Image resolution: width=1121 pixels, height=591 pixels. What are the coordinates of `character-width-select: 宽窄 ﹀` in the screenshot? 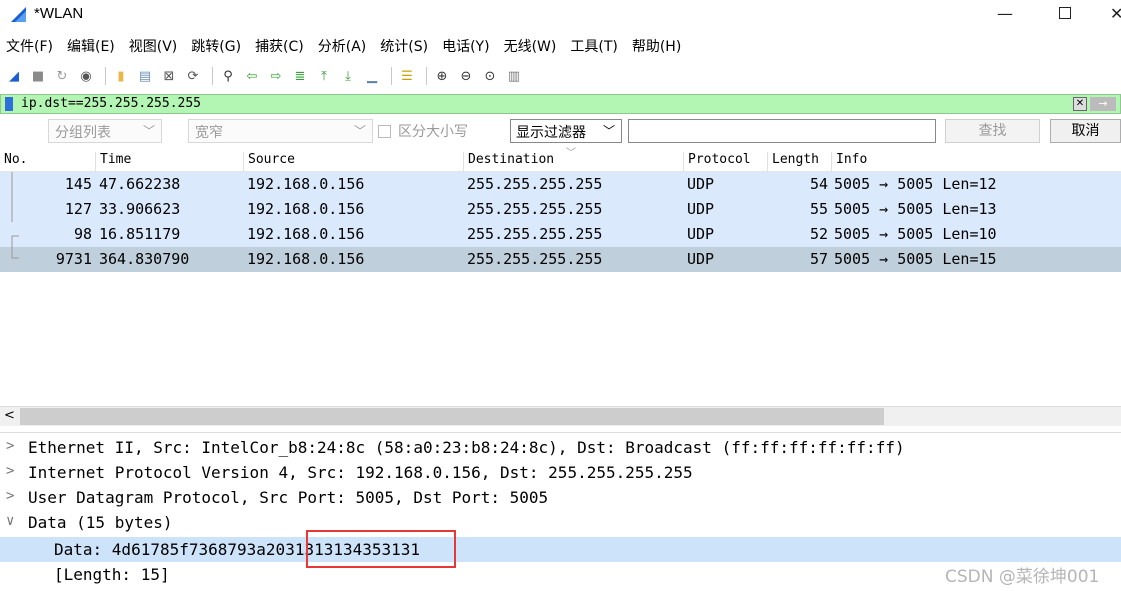 It's located at (280, 131).